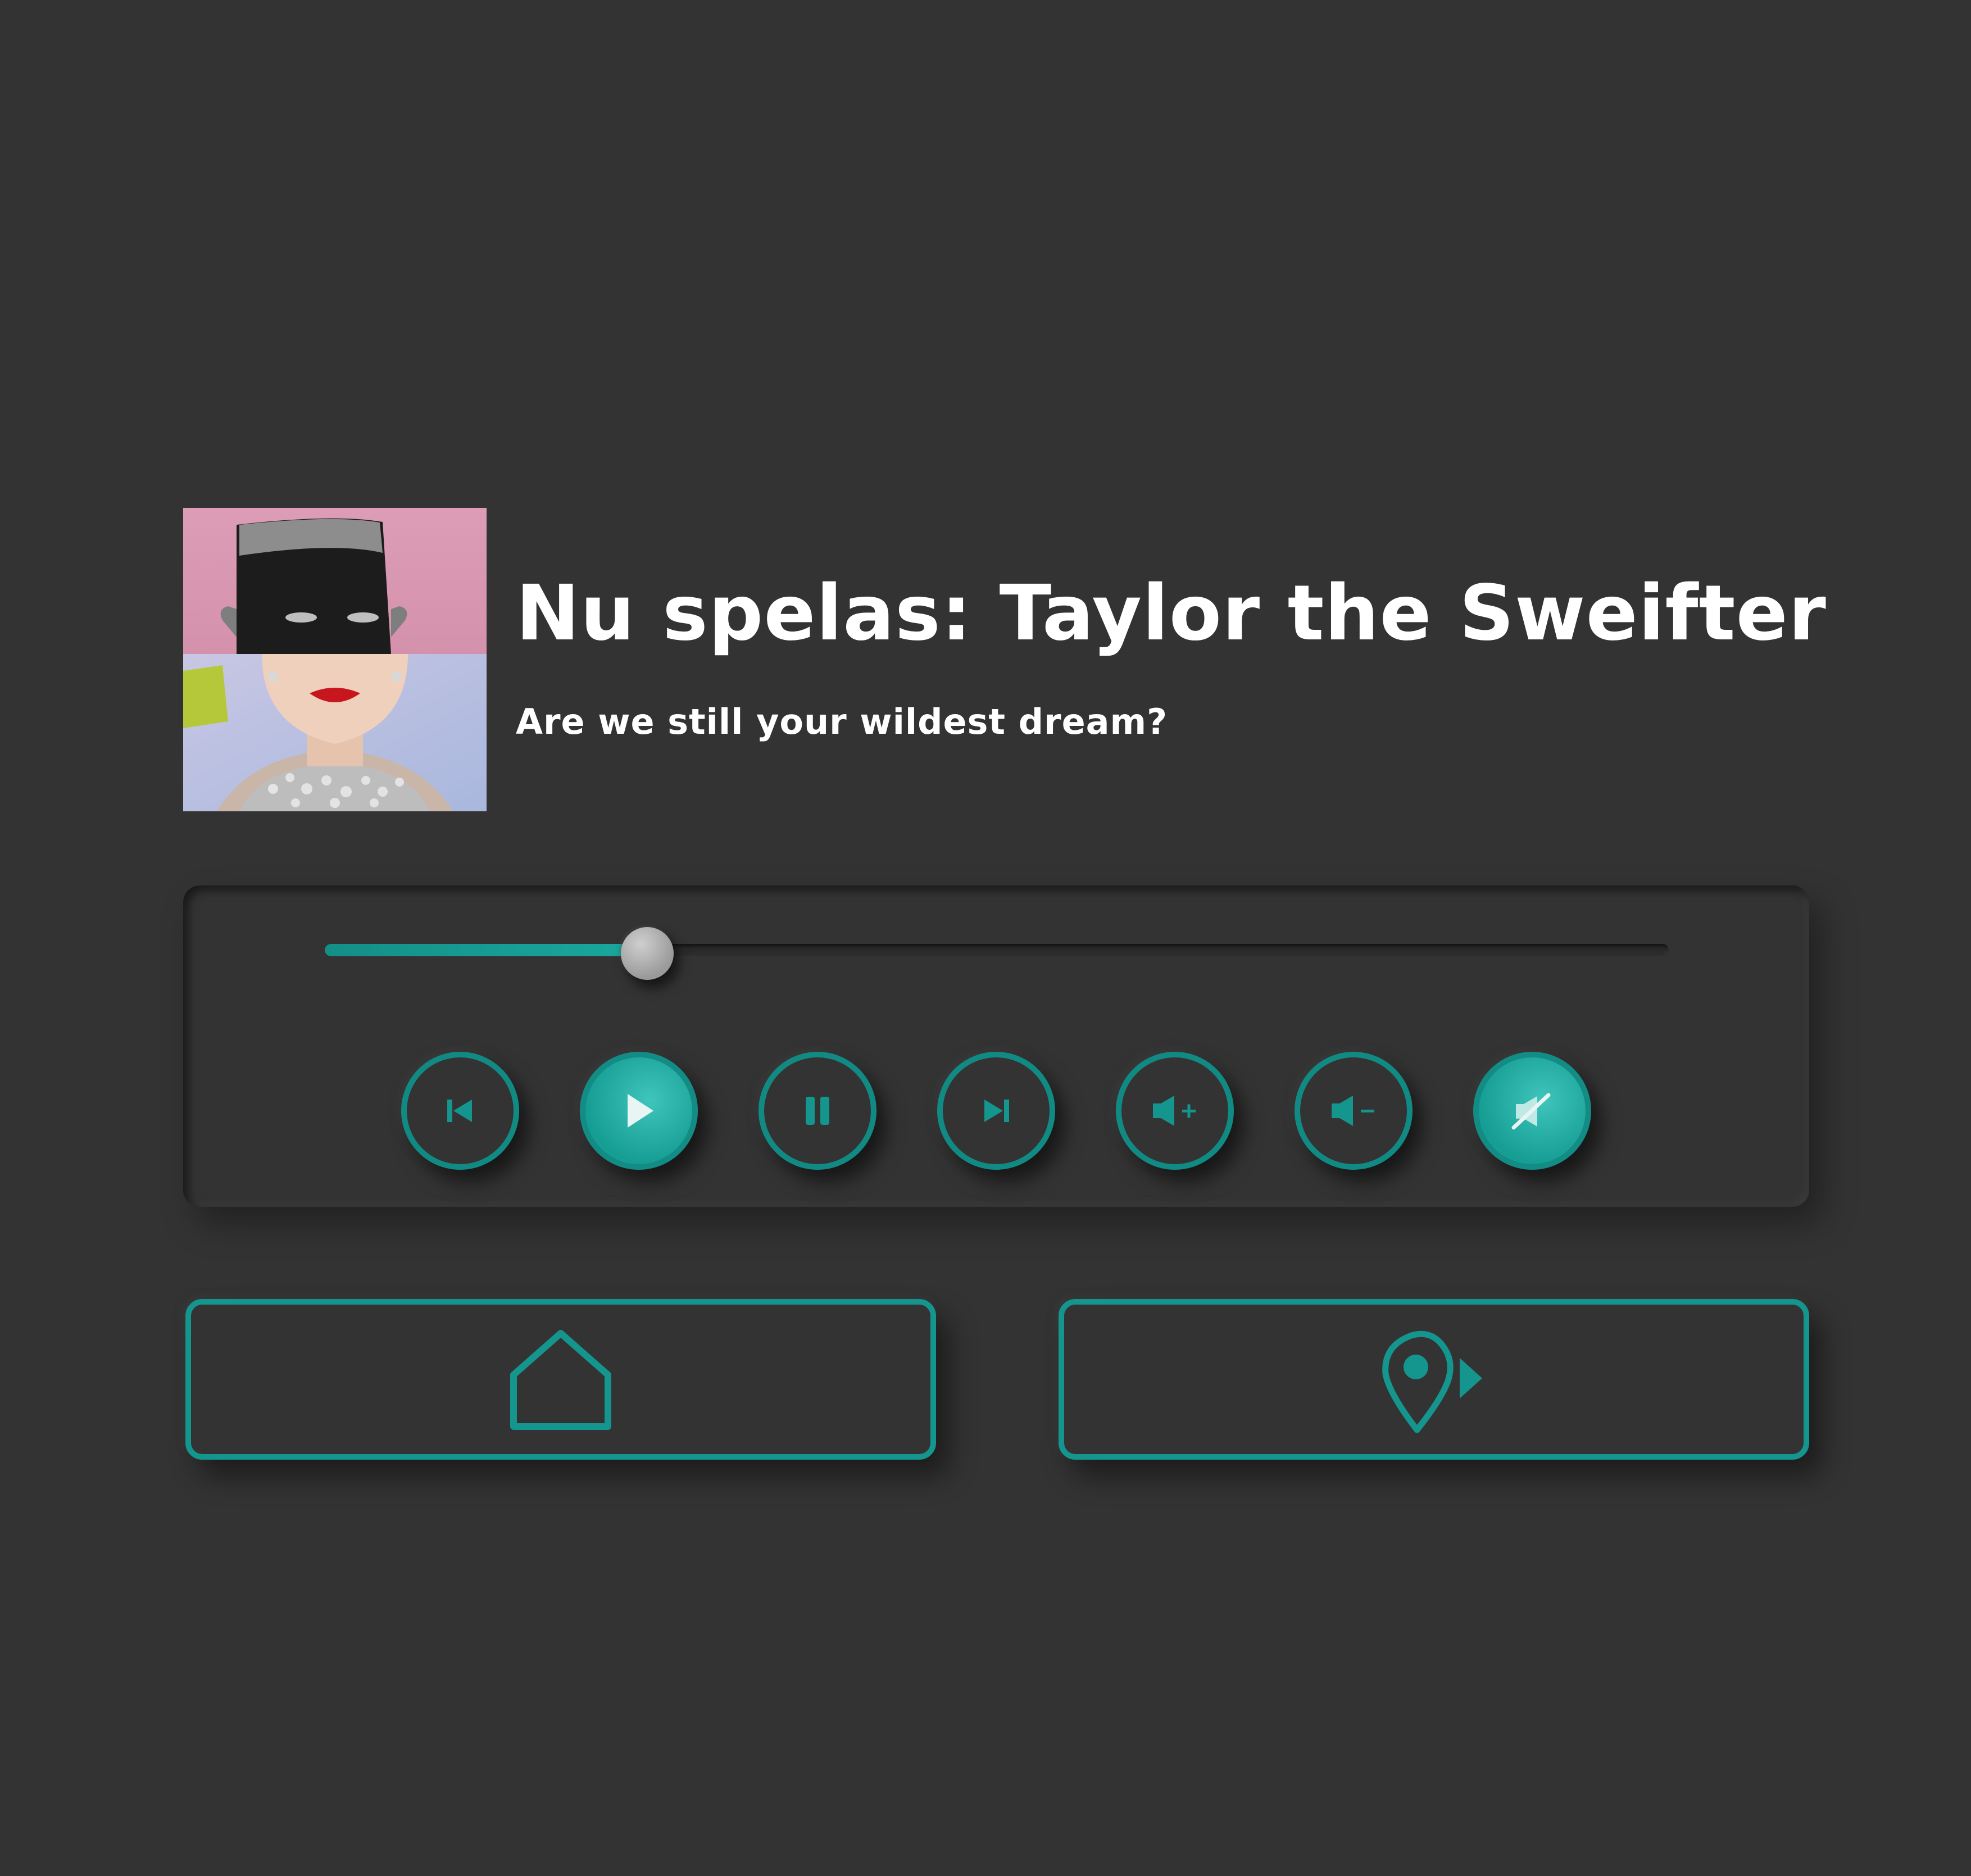  What do you see at coordinates (335, 660) in the screenshot?
I see `album-art-image` at bounding box center [335, 660].